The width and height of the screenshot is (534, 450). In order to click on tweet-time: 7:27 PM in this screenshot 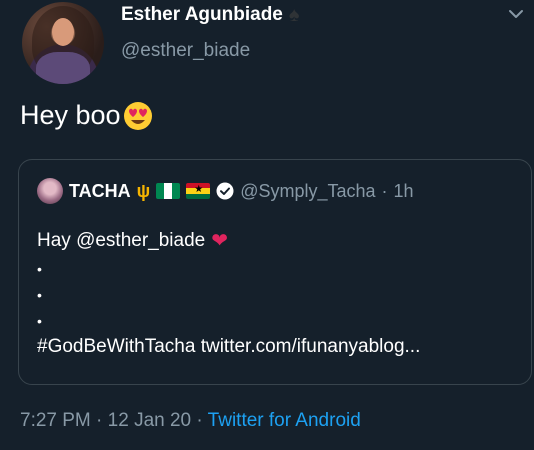, I will do `click(55, 420)`.